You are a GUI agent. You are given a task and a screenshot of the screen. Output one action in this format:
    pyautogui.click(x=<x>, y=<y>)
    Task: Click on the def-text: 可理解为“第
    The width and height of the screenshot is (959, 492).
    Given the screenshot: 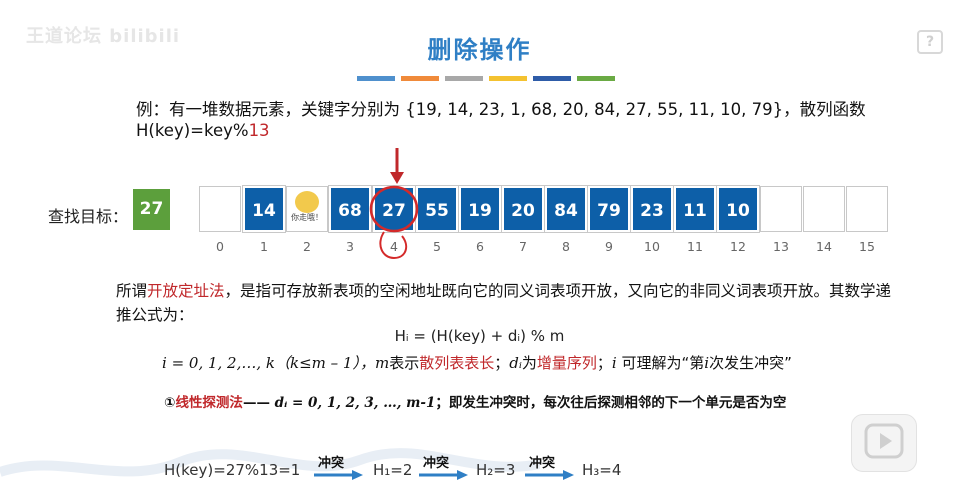 What is the action you would take?
    pyautogui.click(x=663, y=363)
    